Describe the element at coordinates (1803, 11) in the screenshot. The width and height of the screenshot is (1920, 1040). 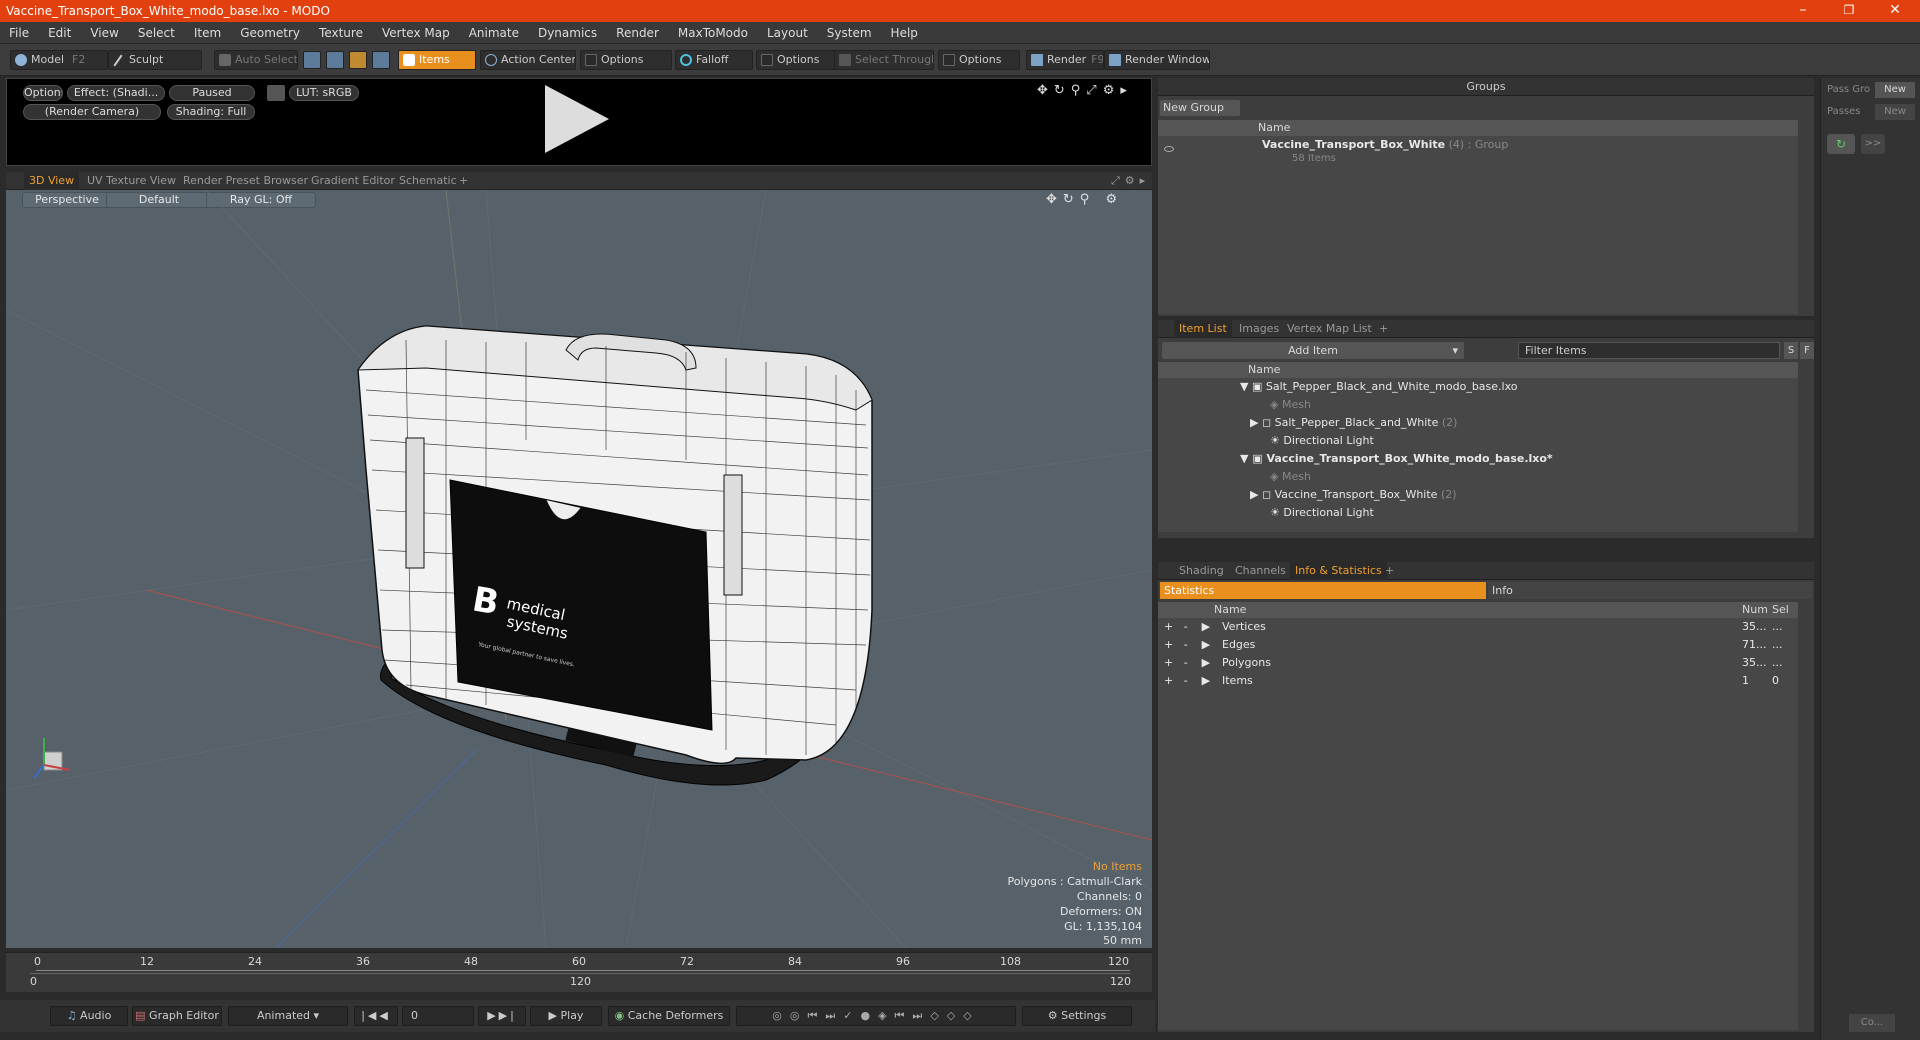
I see `minimize-button: –` at that location.